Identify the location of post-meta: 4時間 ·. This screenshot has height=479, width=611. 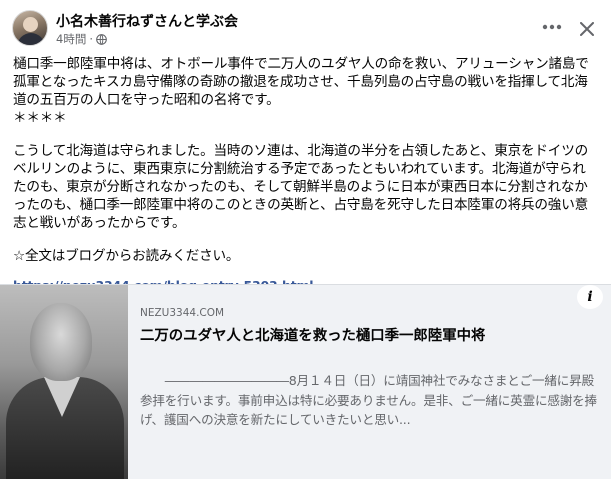
(81, 39).